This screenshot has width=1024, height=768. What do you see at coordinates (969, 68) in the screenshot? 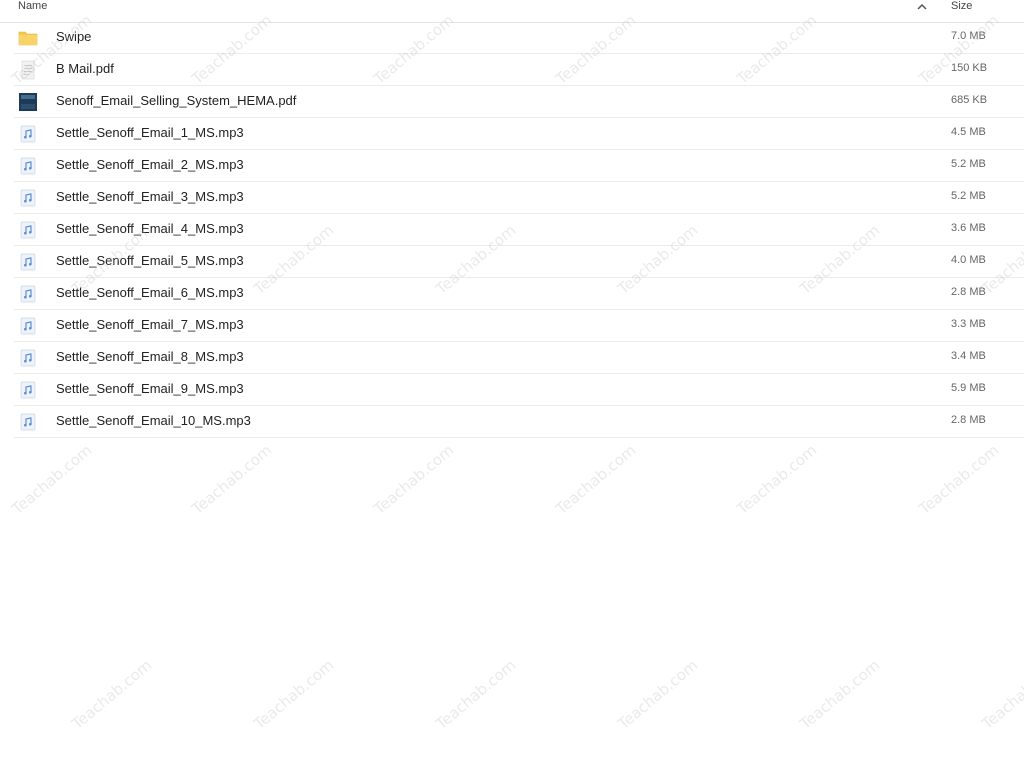
I see `file-size: 150 KB` at bounding box center [969, 68].